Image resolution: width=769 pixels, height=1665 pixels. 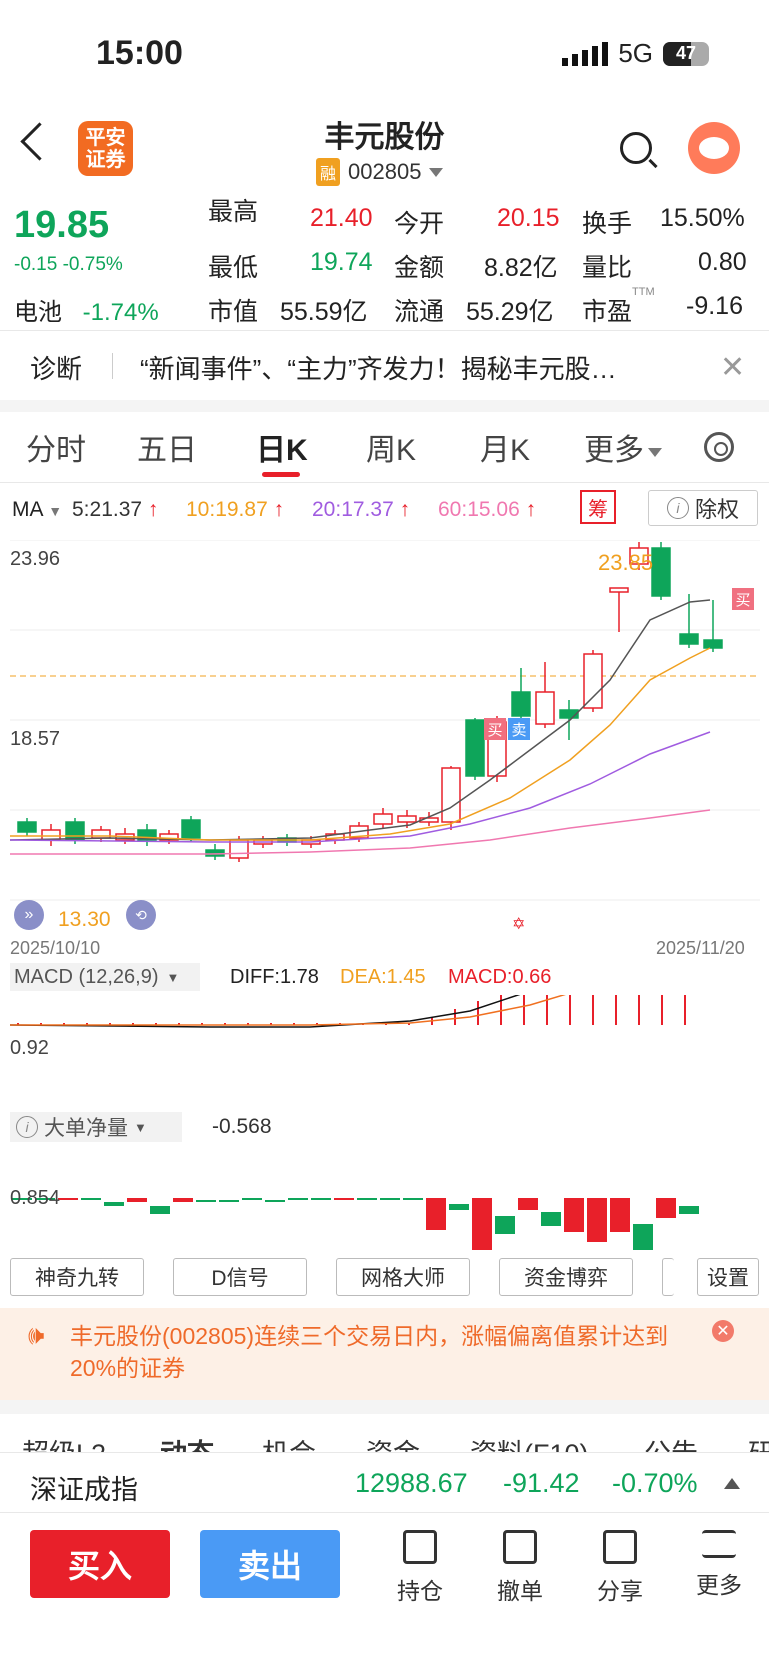 I want to click on tab-funds: 资金, so click(x=393, y=1442).